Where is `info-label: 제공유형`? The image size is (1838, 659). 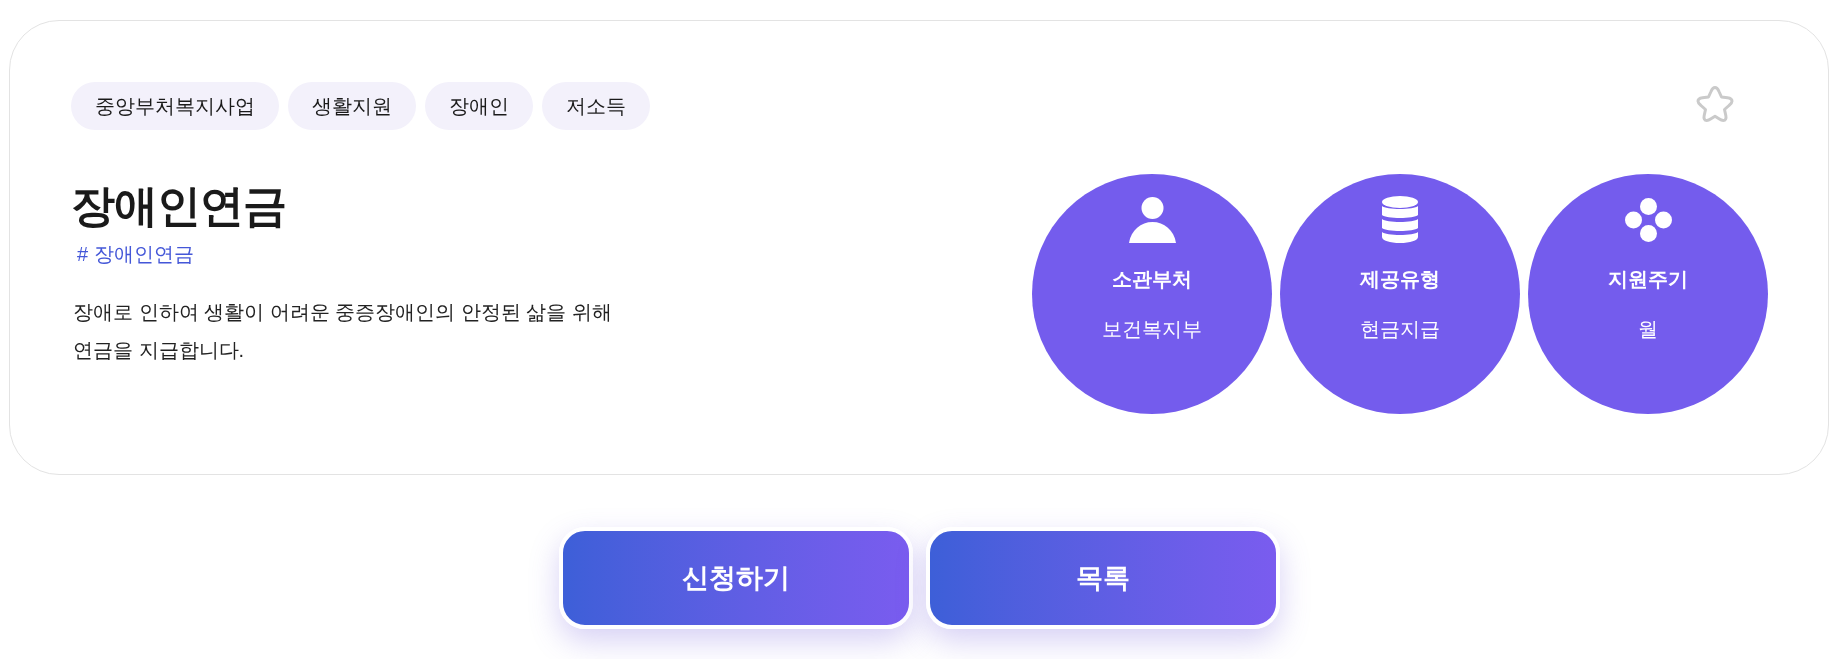
info-label: 제공유형 is located at coordinates (1400, 279).